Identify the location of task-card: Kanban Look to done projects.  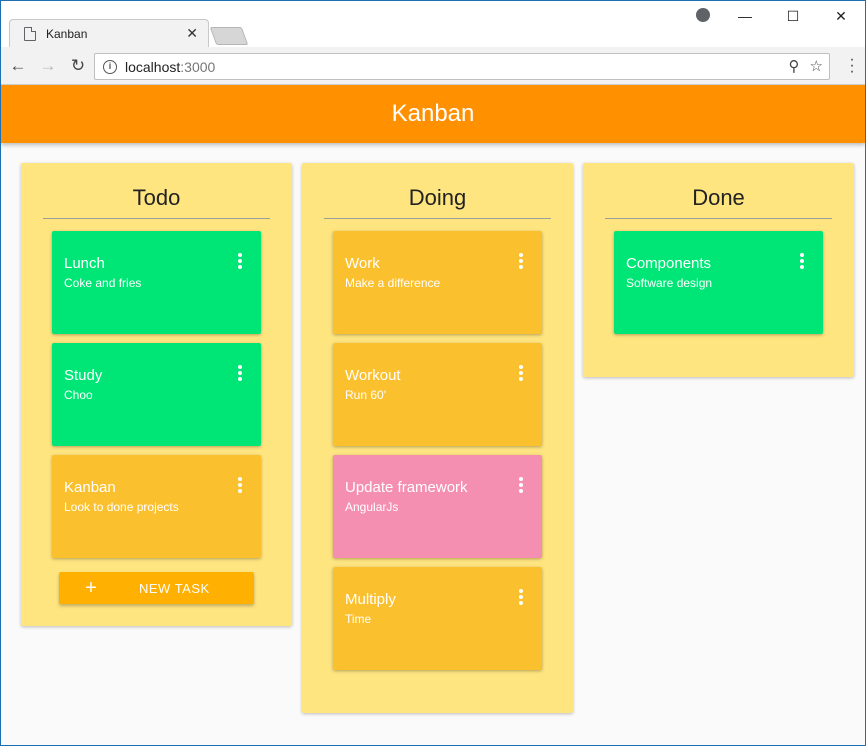
(156, 506).